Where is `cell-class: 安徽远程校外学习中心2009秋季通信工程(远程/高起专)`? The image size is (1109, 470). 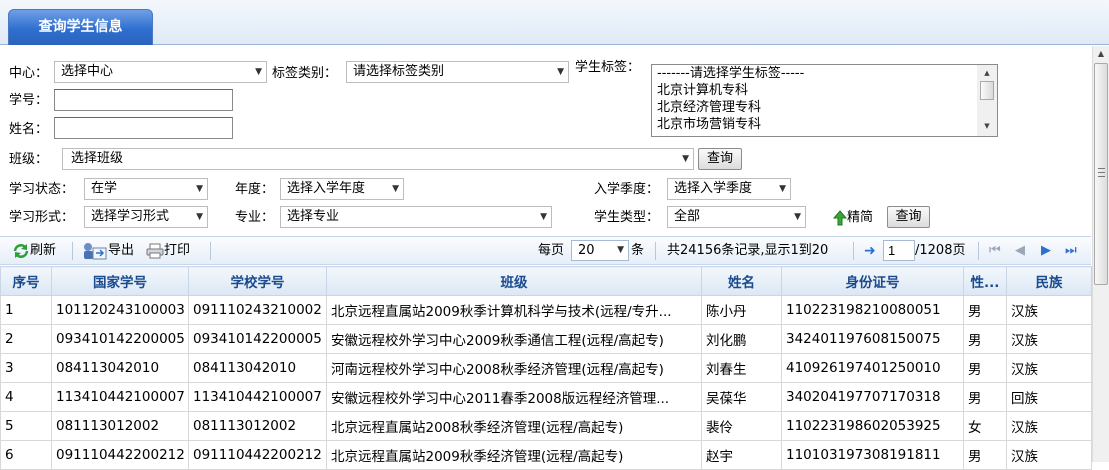 cell-class: 安徽远程校外学习中心2009秋季通信工程(远程/高起专) is located at coordinates (514, 339).